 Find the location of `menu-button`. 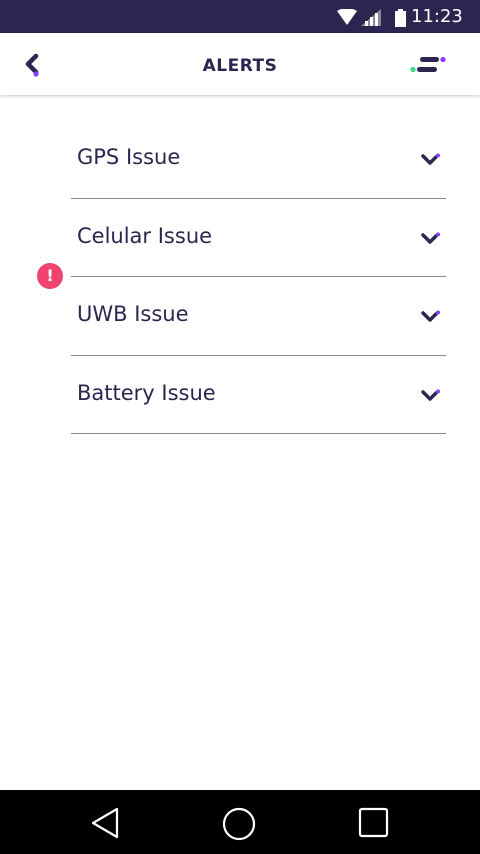

menu-button is located at coordinates (427, 66).